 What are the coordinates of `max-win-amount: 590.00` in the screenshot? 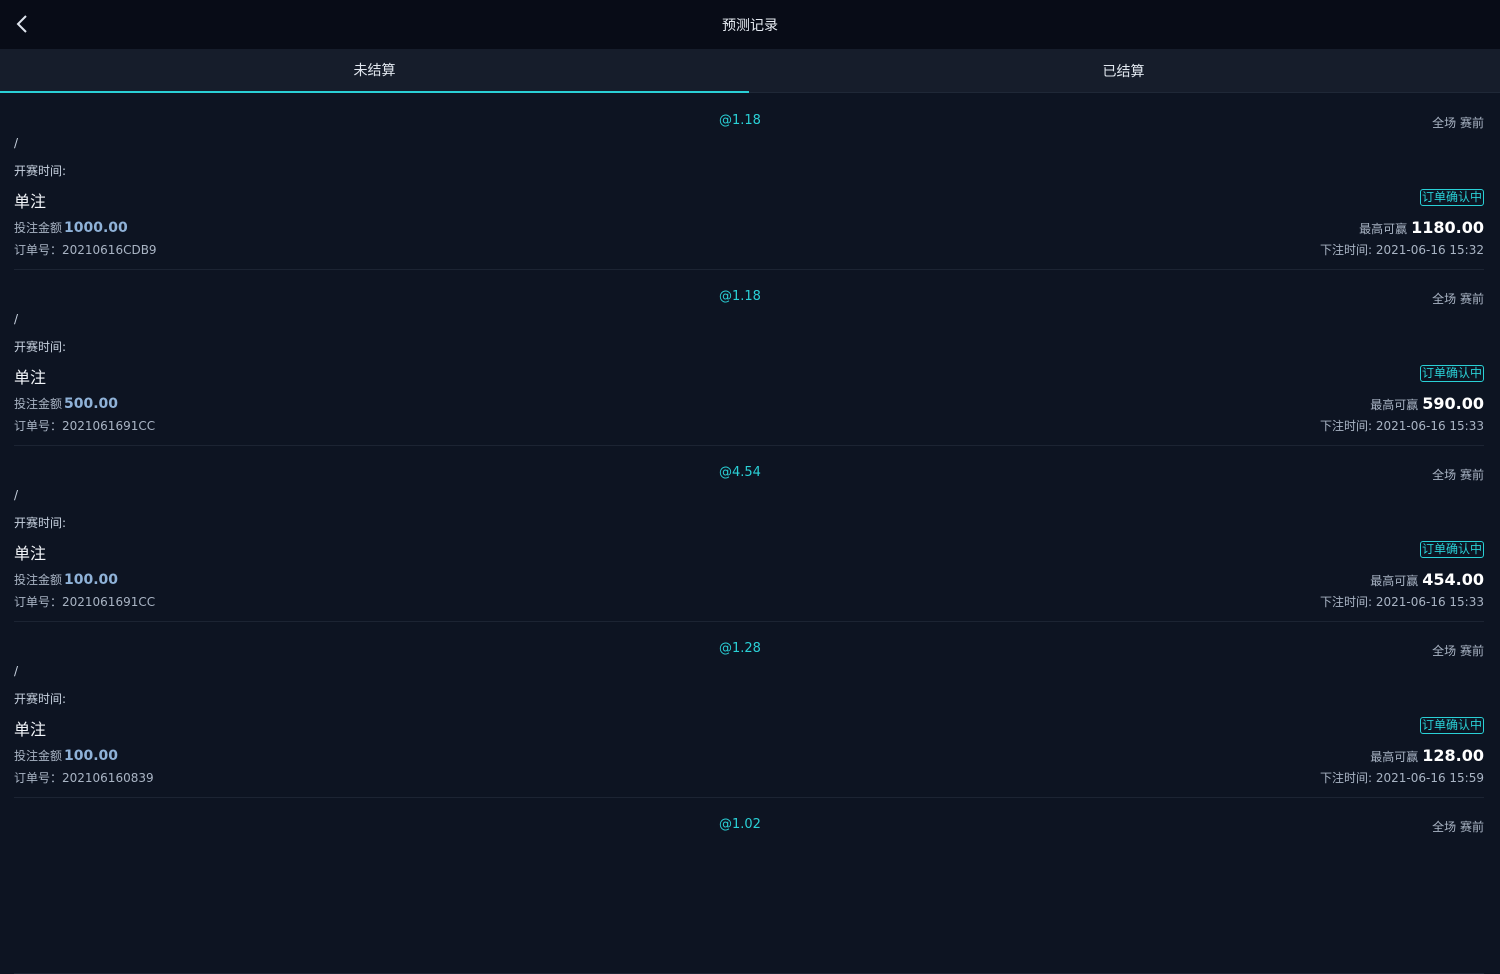 It's located at (1453, 403).